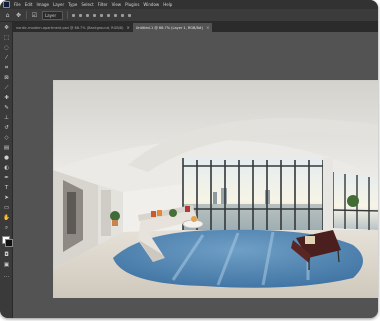 The height and width of the screenshot is (321, 380). I want to click on background-color-swatch, so click(9, 243).